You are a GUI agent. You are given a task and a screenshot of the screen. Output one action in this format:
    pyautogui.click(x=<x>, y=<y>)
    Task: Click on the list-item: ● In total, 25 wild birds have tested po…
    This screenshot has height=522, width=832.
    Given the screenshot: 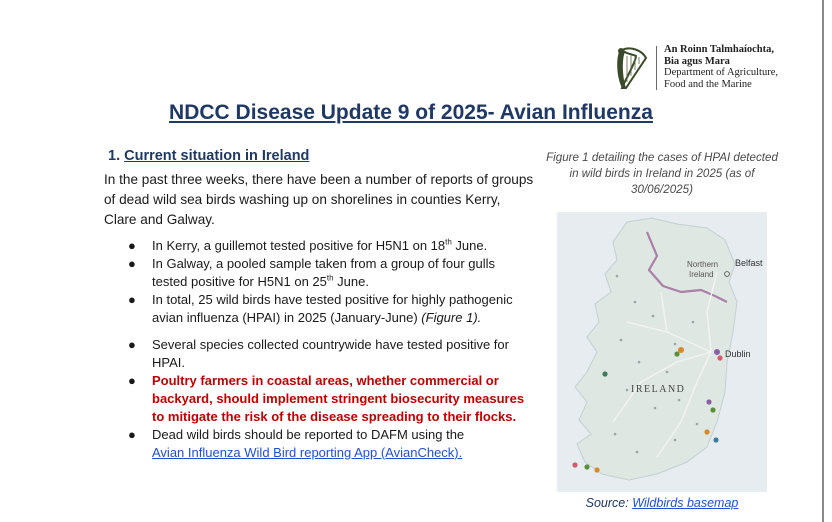 What is the action you would take?
    pyautogui.click(x=330, y=309)
    